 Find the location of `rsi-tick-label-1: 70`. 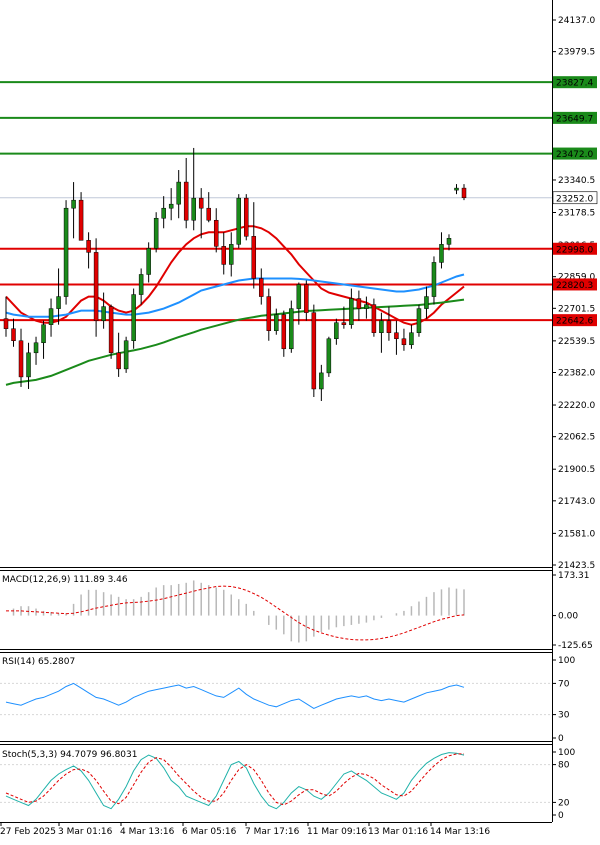

rsi-tick-label-1: 70 is located at coordinates (564, 684).